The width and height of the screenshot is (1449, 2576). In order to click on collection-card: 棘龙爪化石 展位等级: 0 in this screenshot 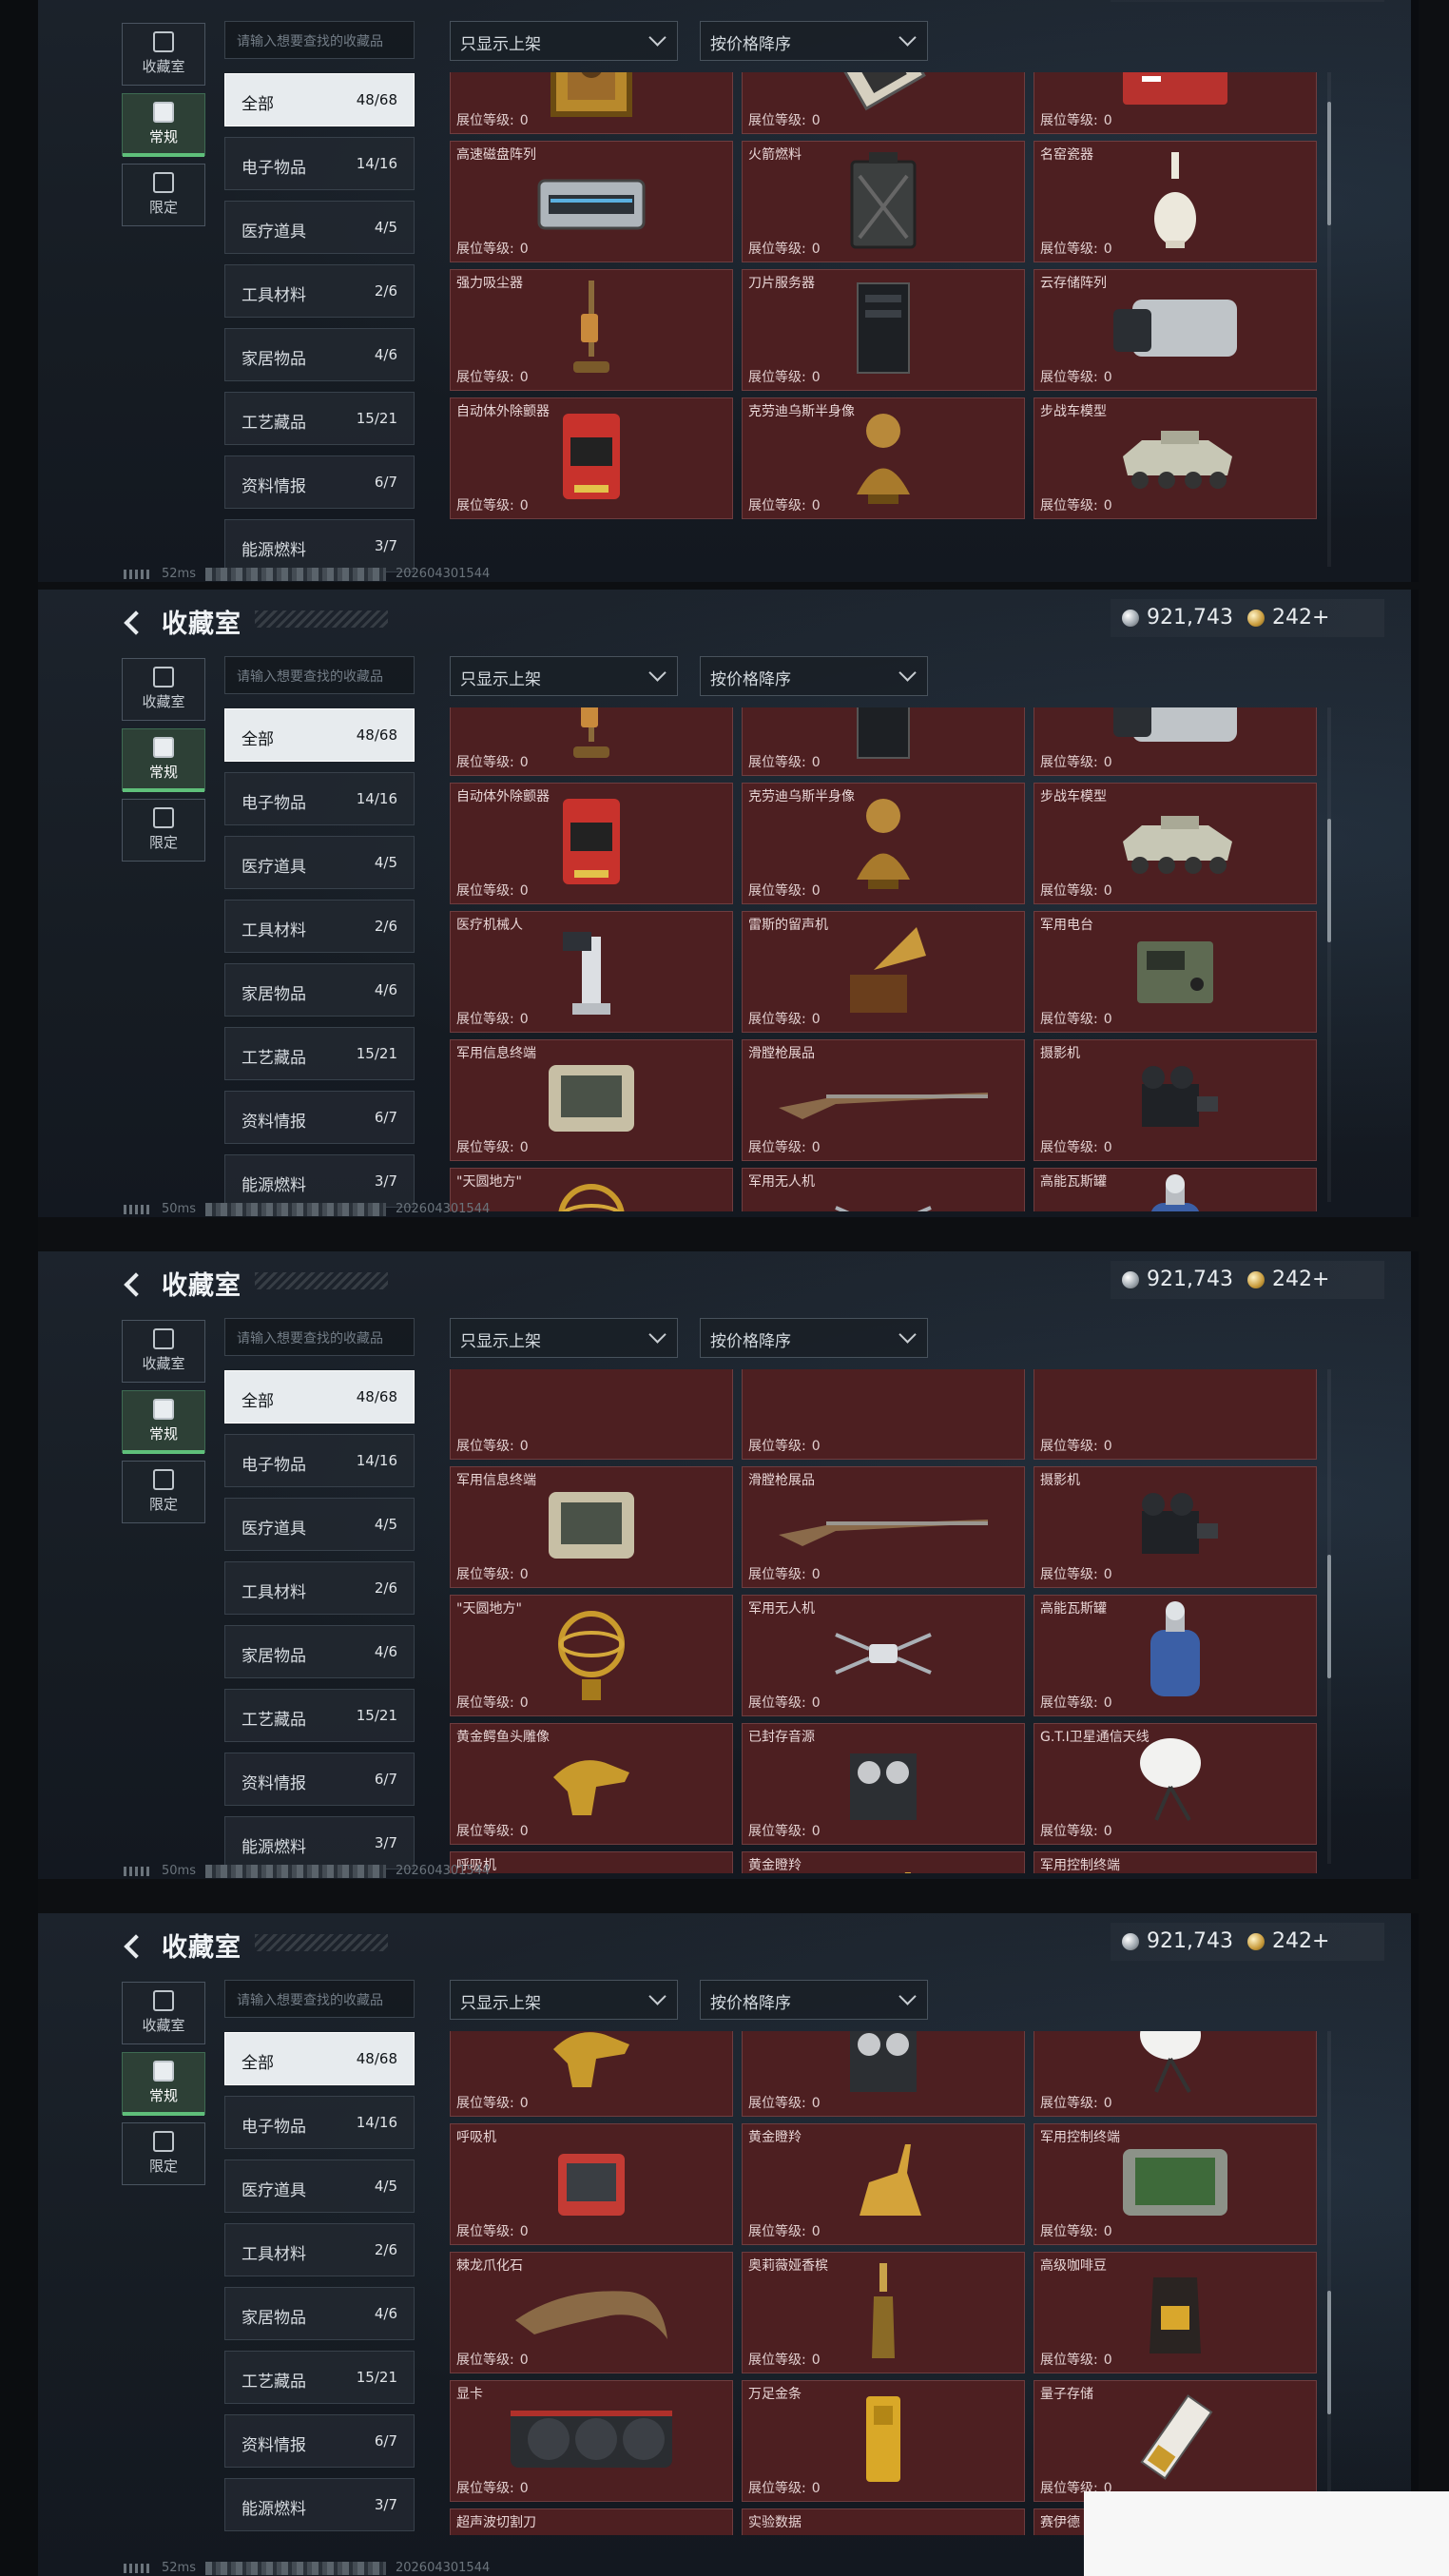, I will do `click(591, 2312)`.